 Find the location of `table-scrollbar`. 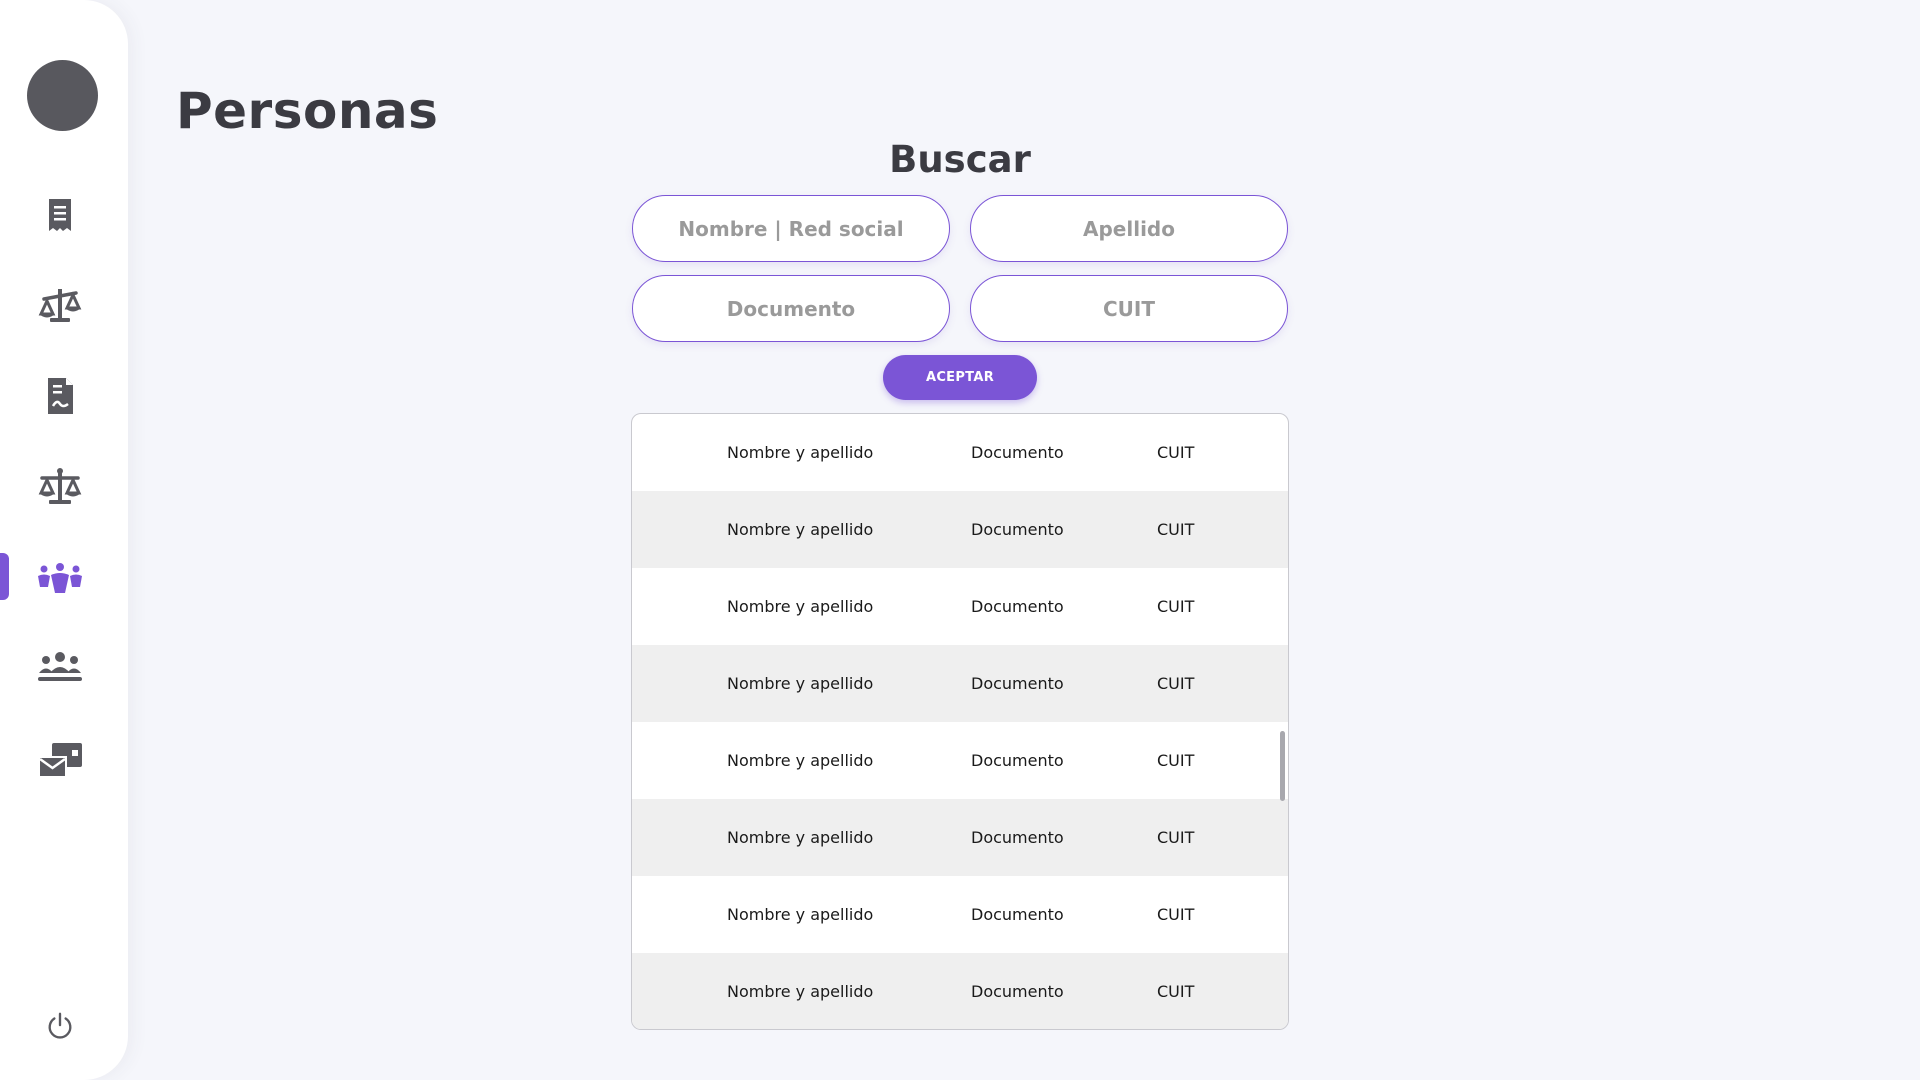

table-scrollbar is located at coordinates (1282, 766).